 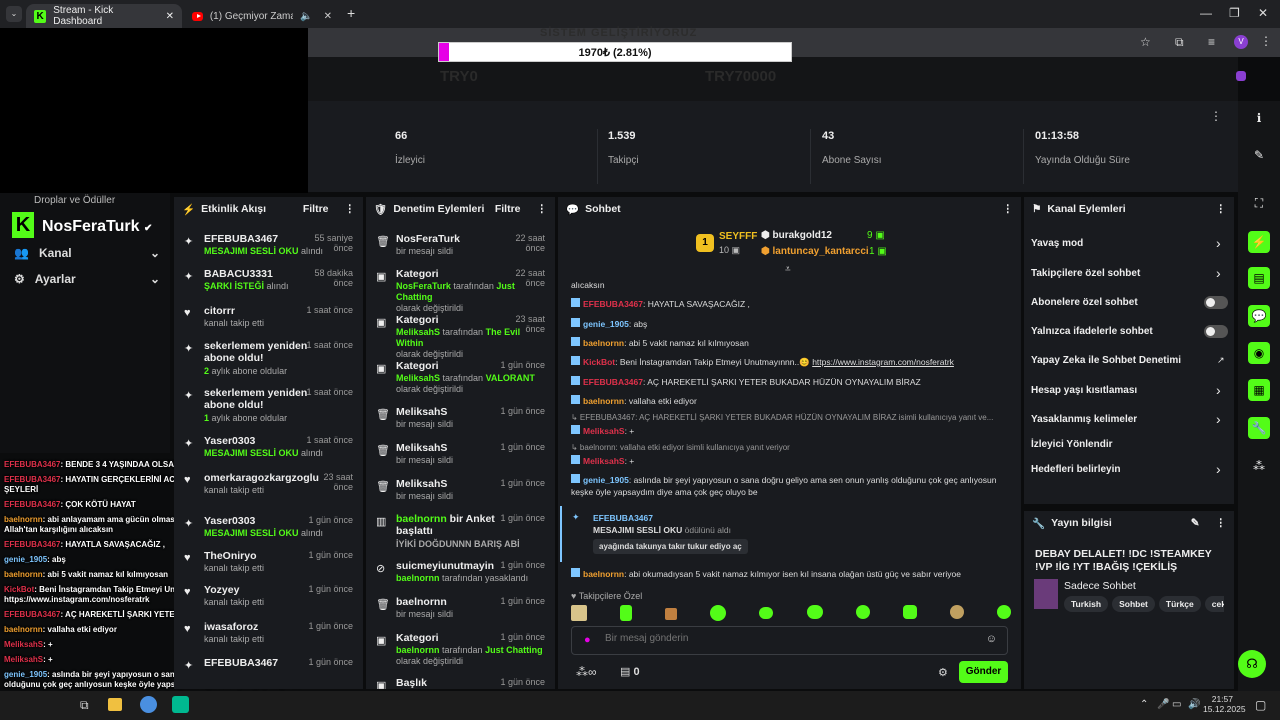 What do you see at coordinates (1241, 42) in the screenshot?
I see `profile-avatar: V` at bounding box center [1241, 42].